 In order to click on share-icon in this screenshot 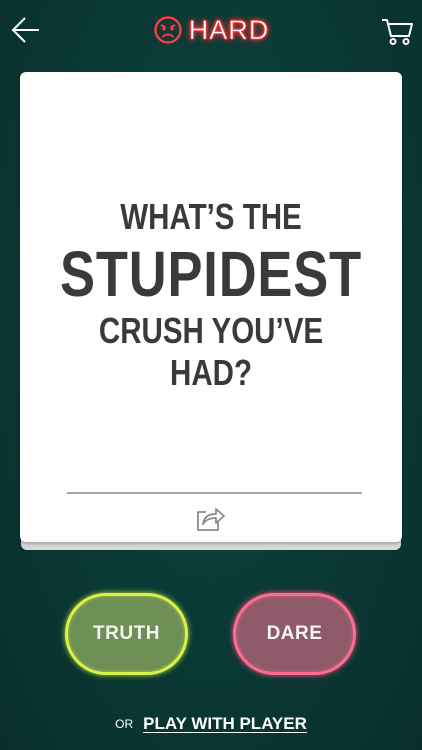, I will do `click(211, 519)`.